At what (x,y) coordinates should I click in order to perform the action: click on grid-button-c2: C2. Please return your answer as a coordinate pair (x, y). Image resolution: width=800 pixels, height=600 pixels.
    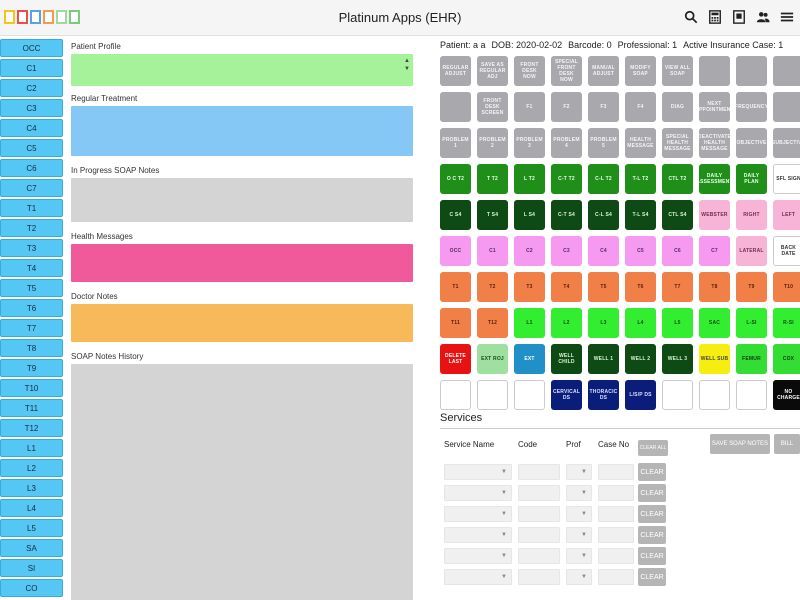
    Looking at the image, I should click on (529, 251).